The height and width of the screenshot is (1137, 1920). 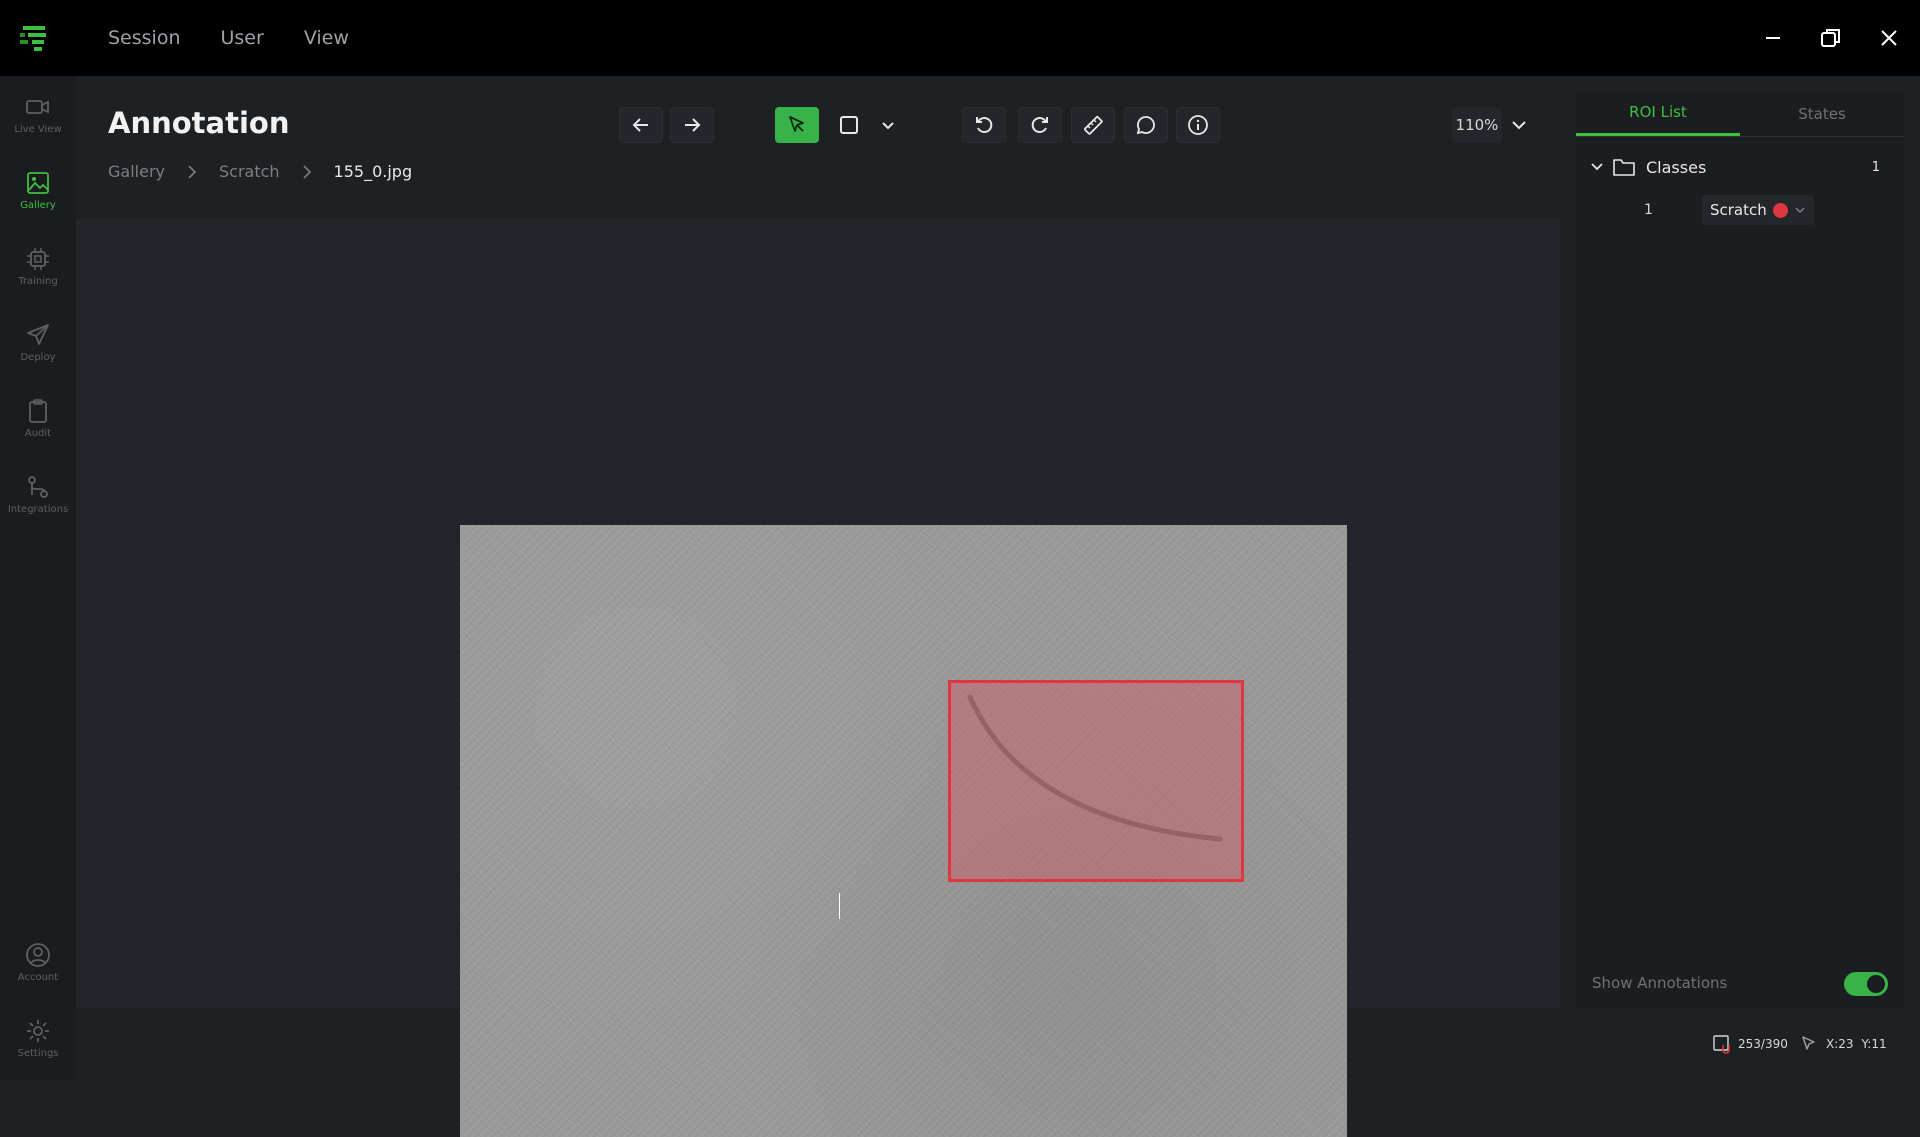 I want to click on sidebar-item-label: Integrations, so click(x=38, y=509).